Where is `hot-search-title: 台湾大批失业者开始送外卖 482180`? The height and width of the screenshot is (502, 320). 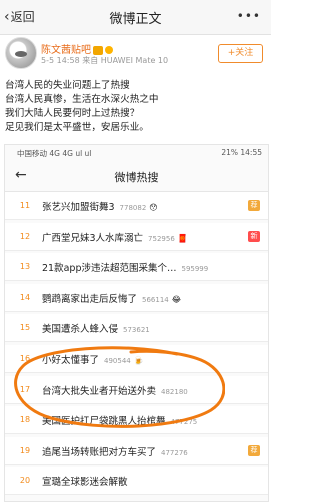 hot-search-title: 台湾大批失业者开始送外卖 482180 is located at coordinates (115, 391).